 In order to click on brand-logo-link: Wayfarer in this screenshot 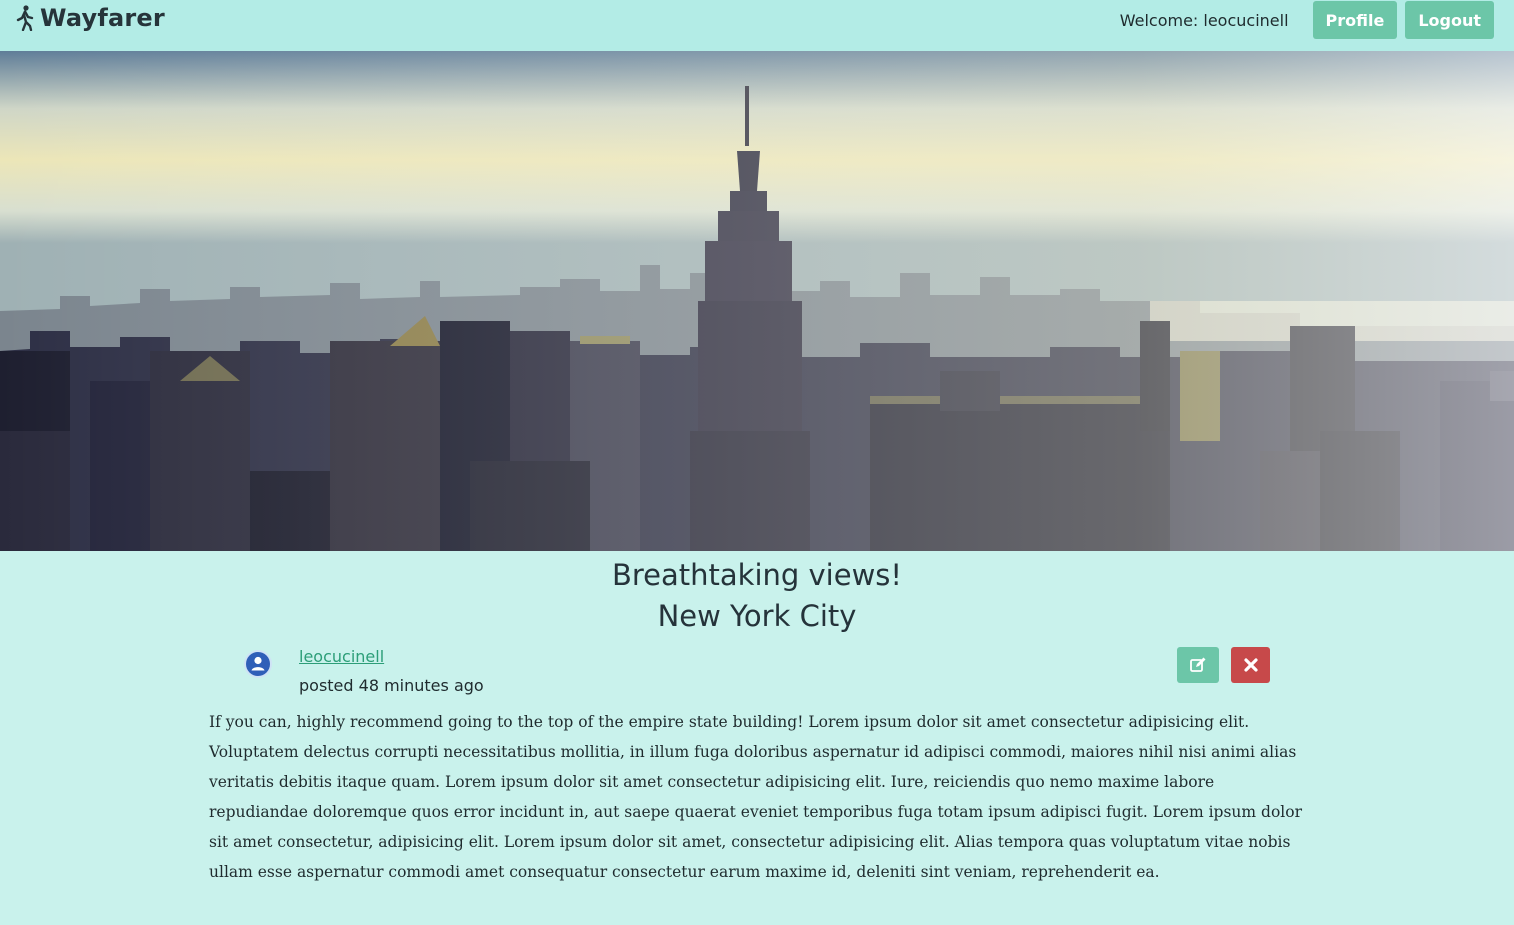, I will do `click(89, 18)`.